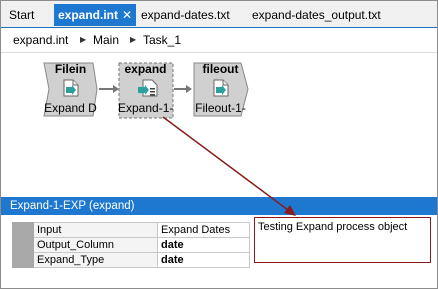 This screenshot has width=438, height=289. I want to click on close-icon: ✕, so click(127, 15).